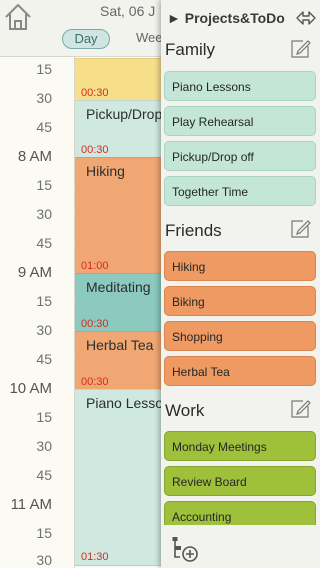  What do you see at coordinates (118, 287) in the screenshot?
I see `event-title: Meditating` at bounding box center [118, 287].